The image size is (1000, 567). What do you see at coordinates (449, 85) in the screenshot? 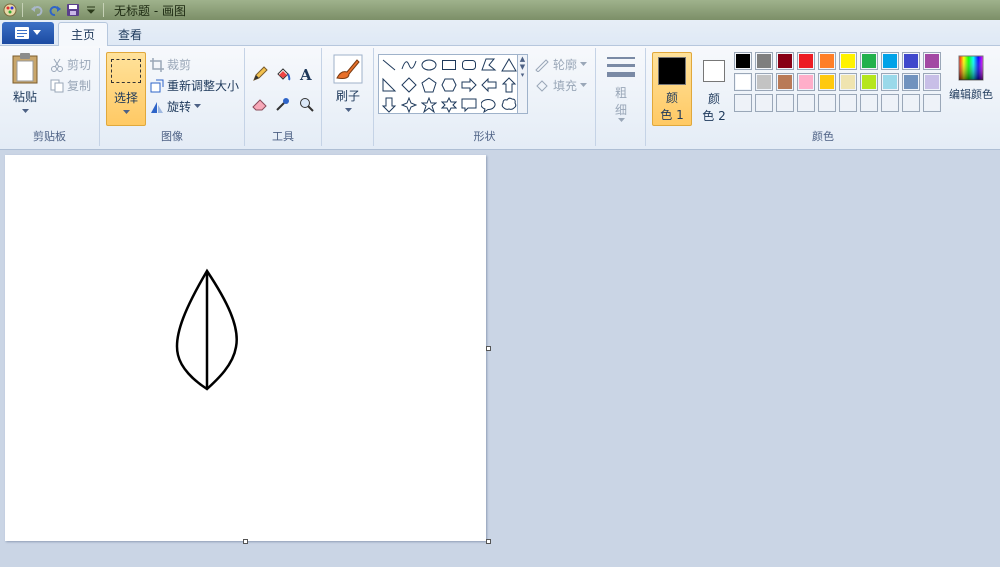
I see `hexagon-shape` at bounding box center [449, 85].